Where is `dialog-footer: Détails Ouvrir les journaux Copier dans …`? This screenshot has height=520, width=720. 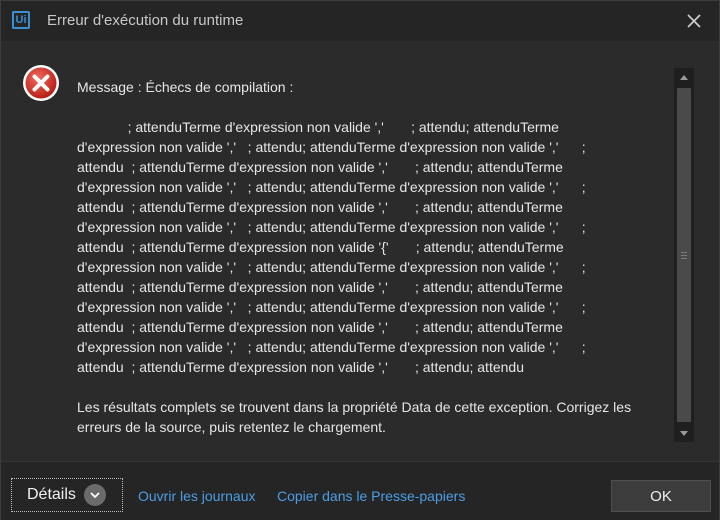 dialog-footer: Détails Ouvrir les journaux Copier dans … is located at coordinates (360, 490).